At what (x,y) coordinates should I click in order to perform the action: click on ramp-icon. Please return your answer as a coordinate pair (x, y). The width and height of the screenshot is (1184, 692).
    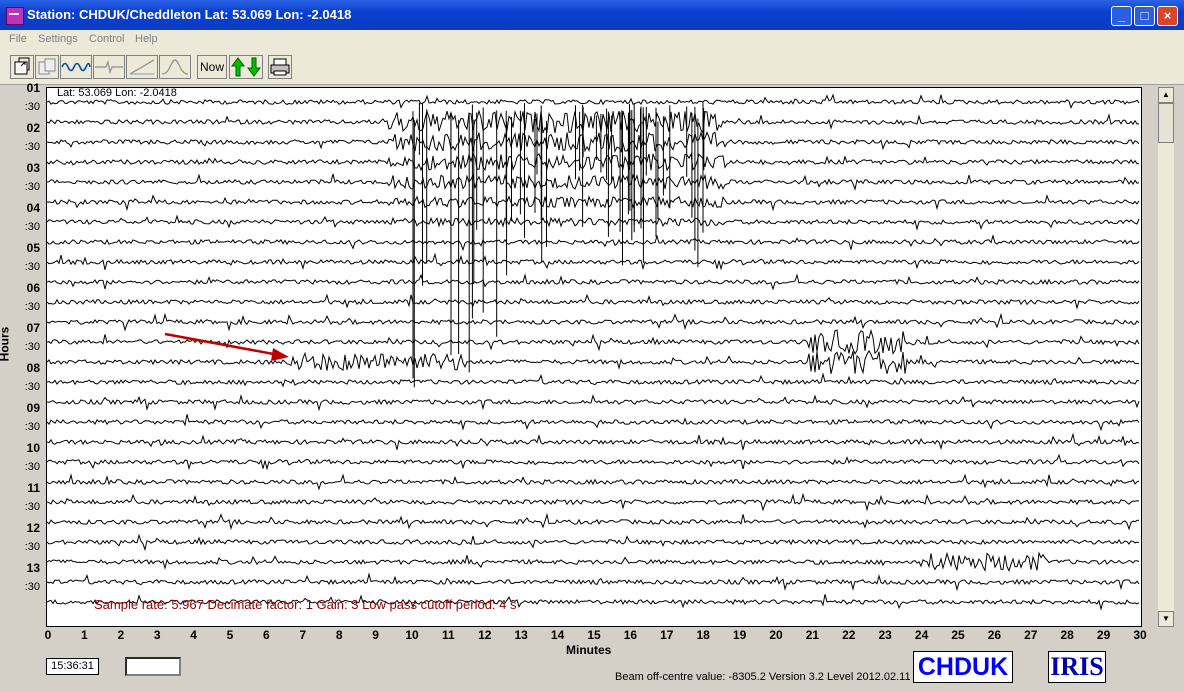
    Looking at the image, I should click on (142, 67).